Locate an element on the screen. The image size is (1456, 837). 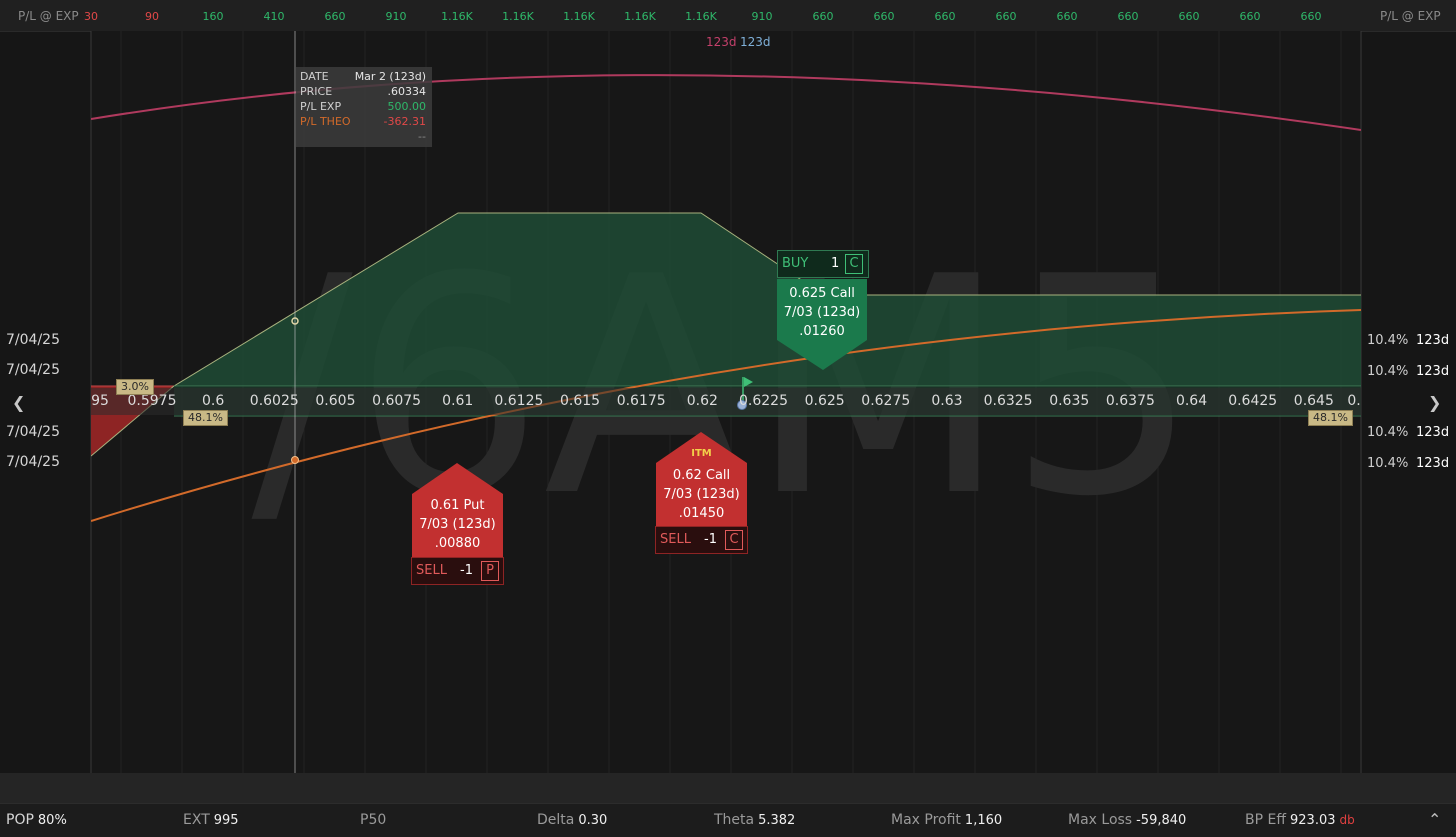
price-tick-label: 0.615 is located at coordinates (580, 401).